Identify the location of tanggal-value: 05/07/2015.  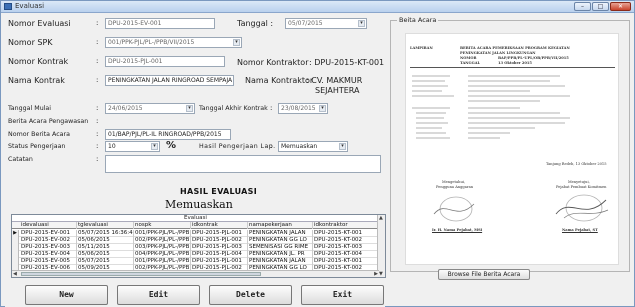
(305, 23).